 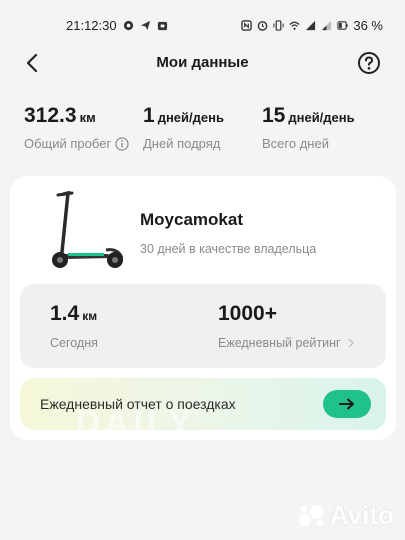 I want to click on avito-watermark: Avito, so click(x=346, y=515).